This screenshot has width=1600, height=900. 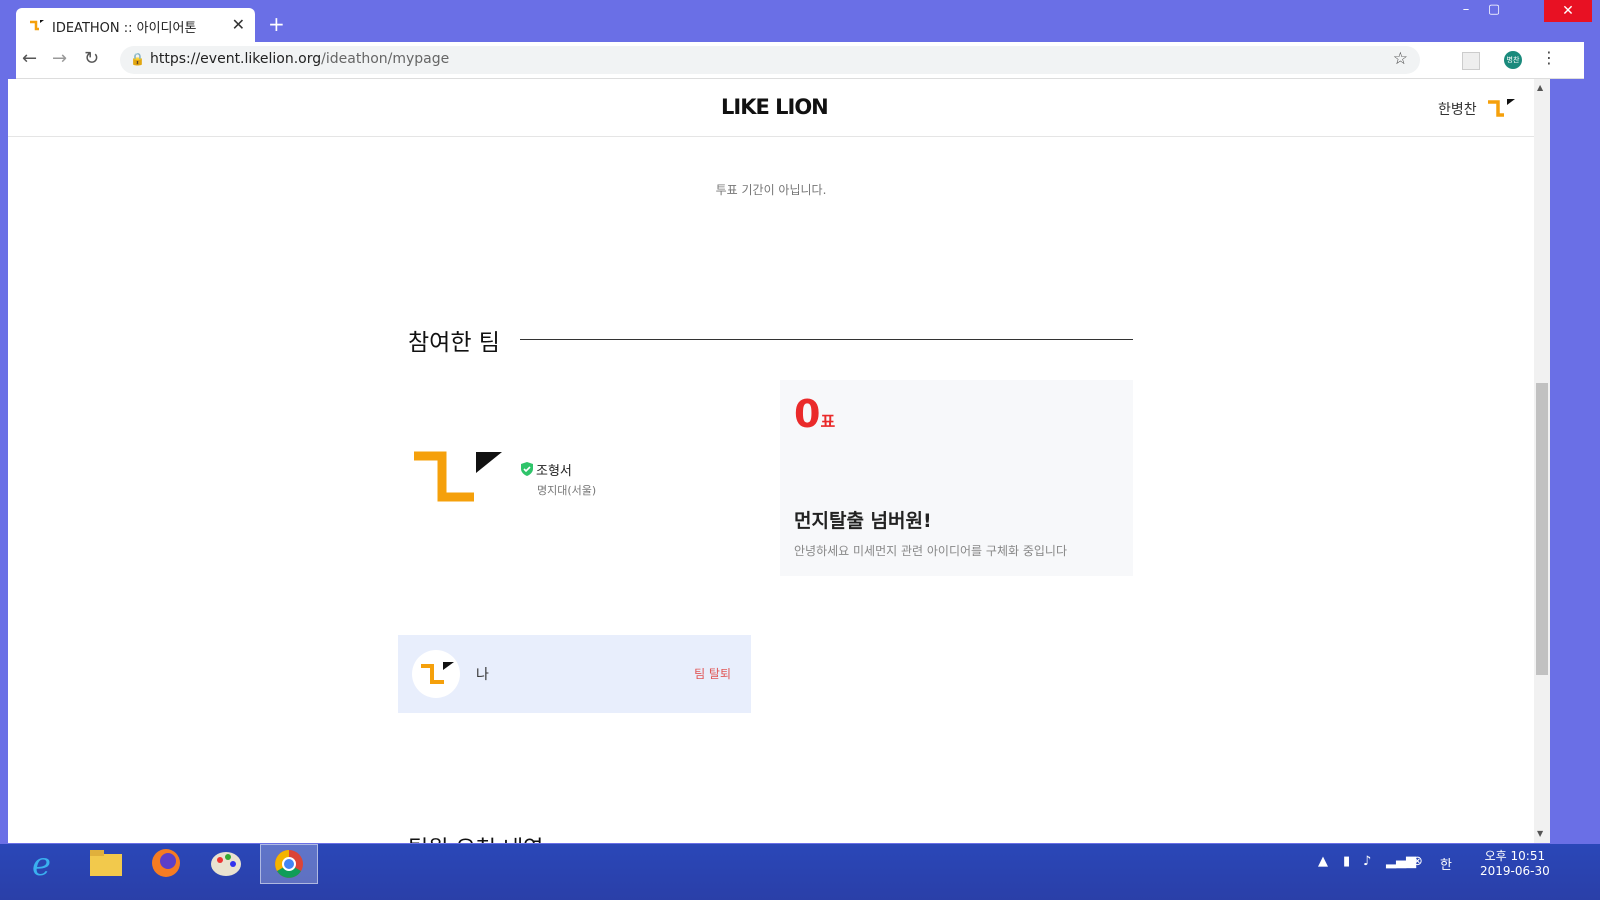 I want to click on extension-icon, so click(x=1471, y=61).